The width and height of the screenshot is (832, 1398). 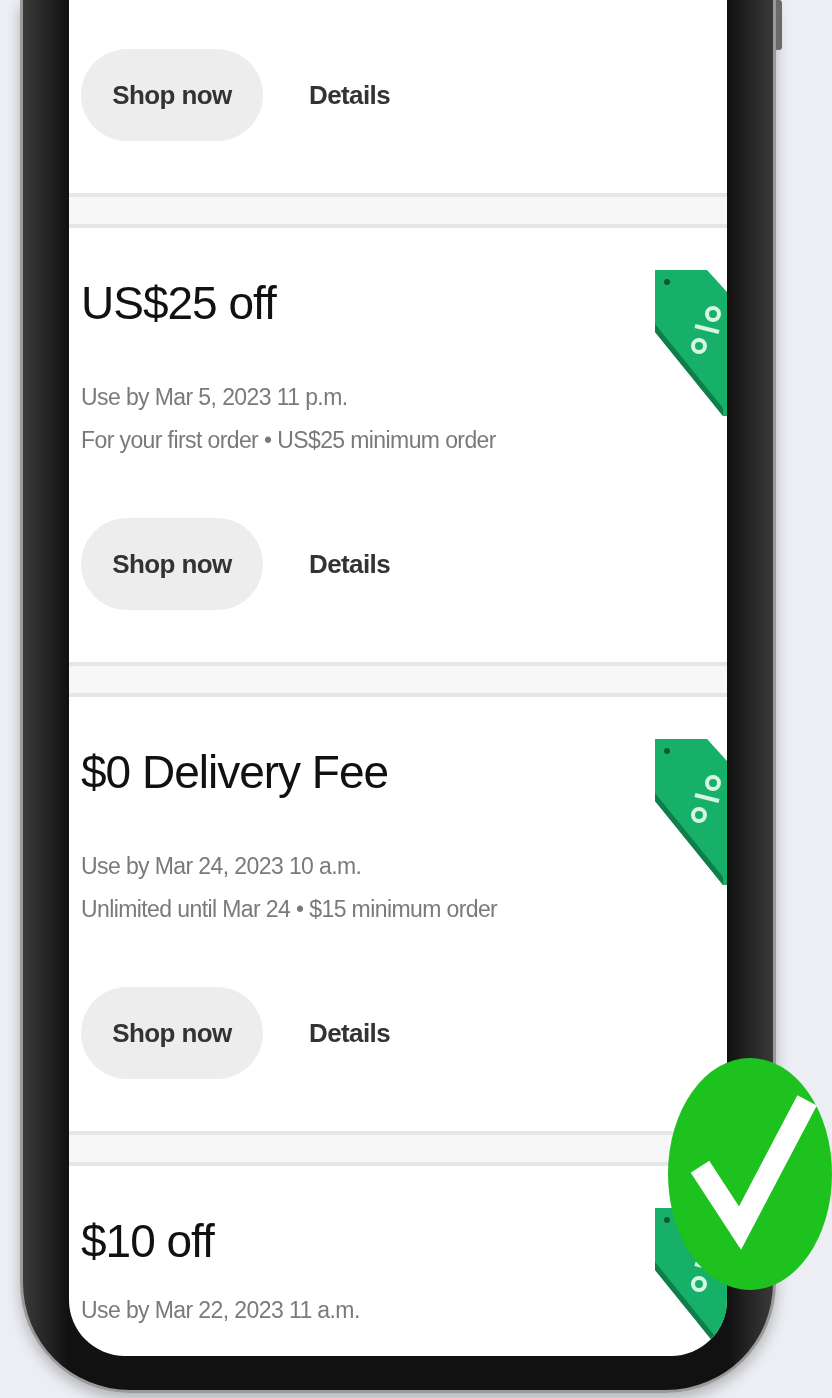 What do you see at coordinates (148, 1241) in the screenshot?
I see `offer-title: $10 off` at bounding box center [148, 1241].